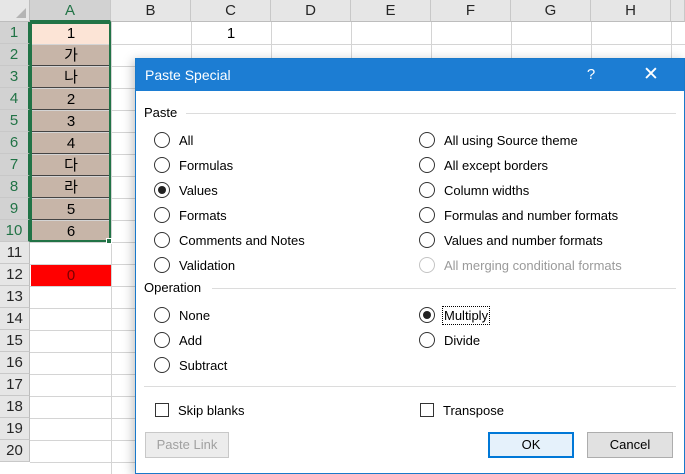 The width and height of the screenshot is (685, 474). Describe the element at coordinates (186, 140) in the screenshot. I see `radio-label: All` at that location.